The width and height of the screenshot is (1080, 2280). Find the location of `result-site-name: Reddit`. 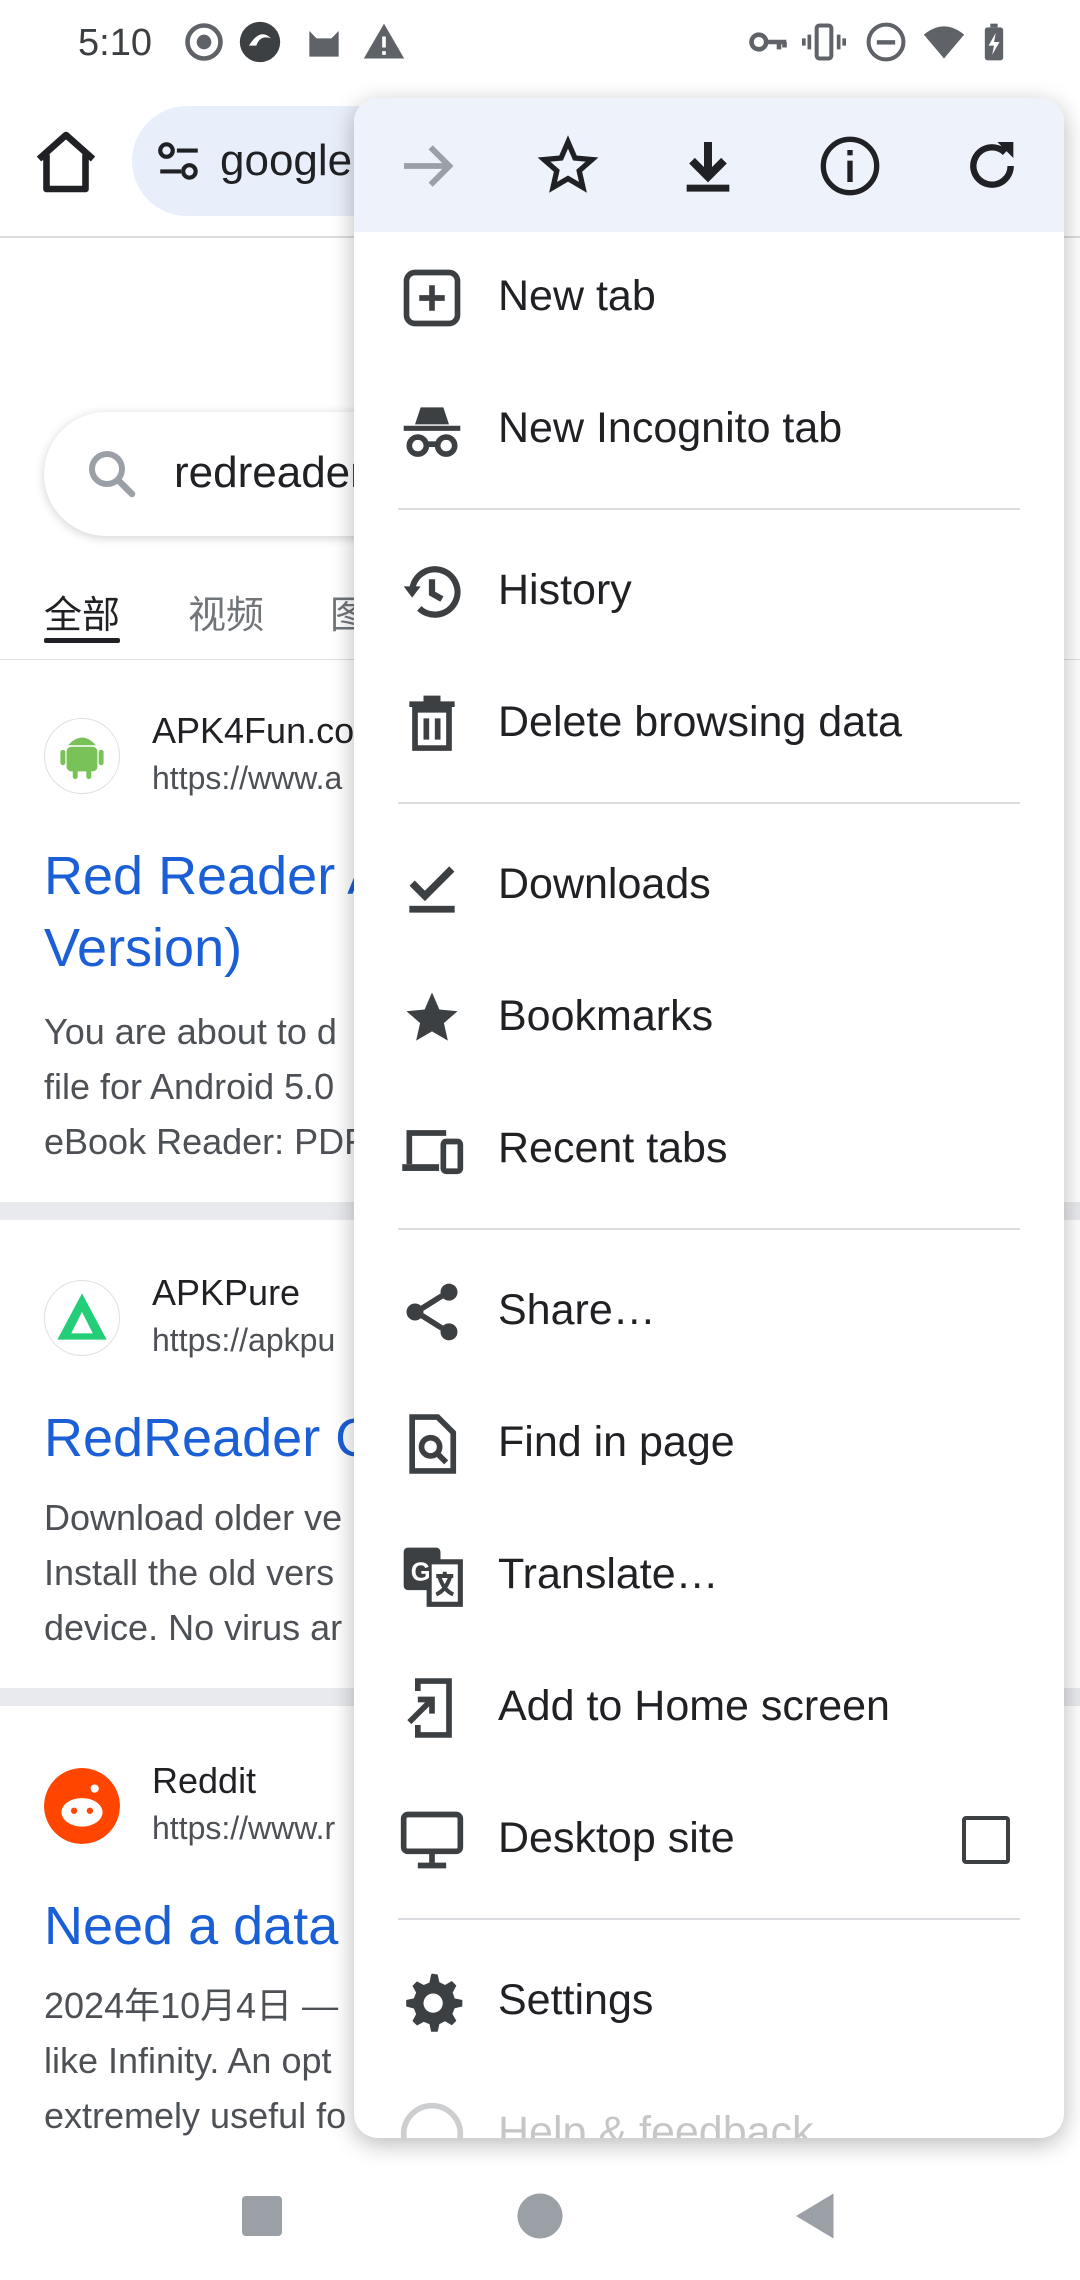

result-site-name: Reddit is located at coordinates (204, 1780).